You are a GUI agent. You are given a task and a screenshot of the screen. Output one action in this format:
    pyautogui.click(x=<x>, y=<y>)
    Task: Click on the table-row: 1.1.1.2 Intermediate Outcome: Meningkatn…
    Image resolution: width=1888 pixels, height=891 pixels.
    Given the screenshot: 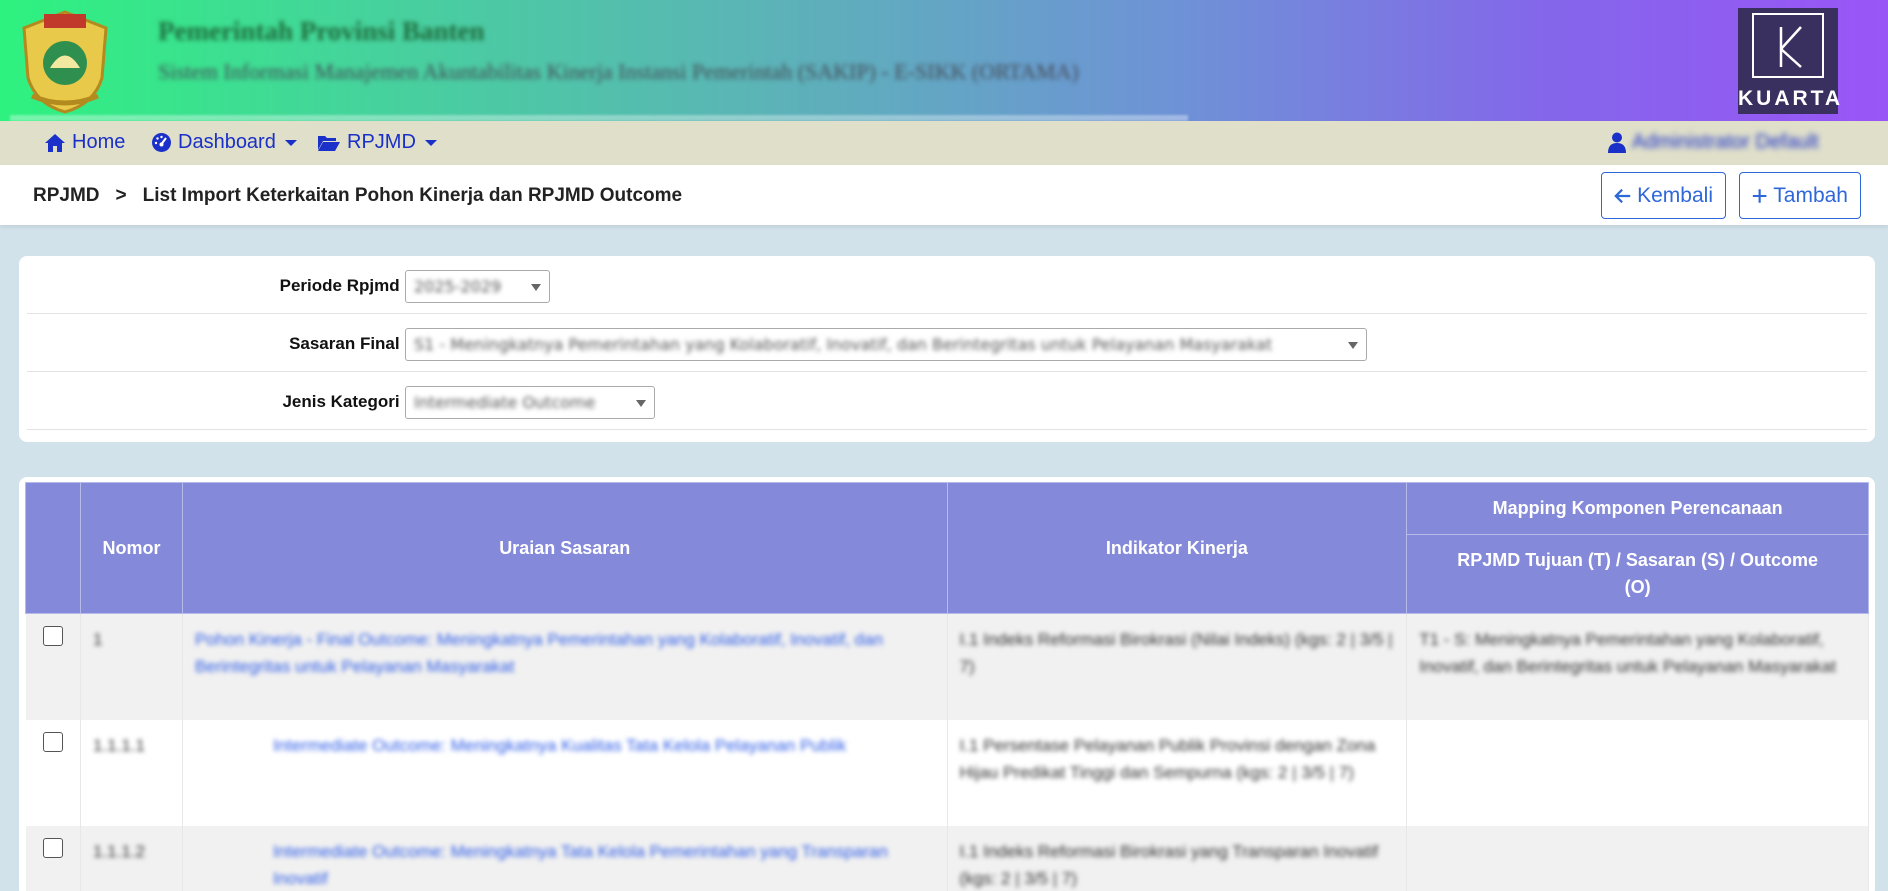 What is the action you would take?
    pyautogui.click(x=947, y=858)
    